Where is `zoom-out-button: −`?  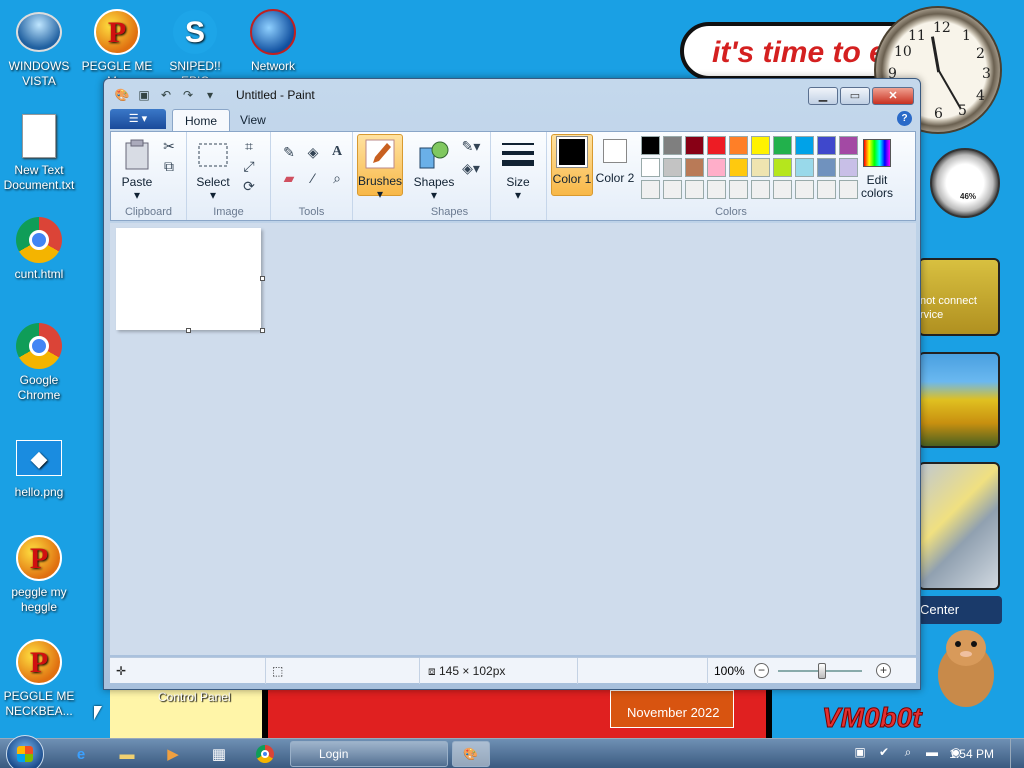 zoom-out-button: − is located at coordinates (761, 670).